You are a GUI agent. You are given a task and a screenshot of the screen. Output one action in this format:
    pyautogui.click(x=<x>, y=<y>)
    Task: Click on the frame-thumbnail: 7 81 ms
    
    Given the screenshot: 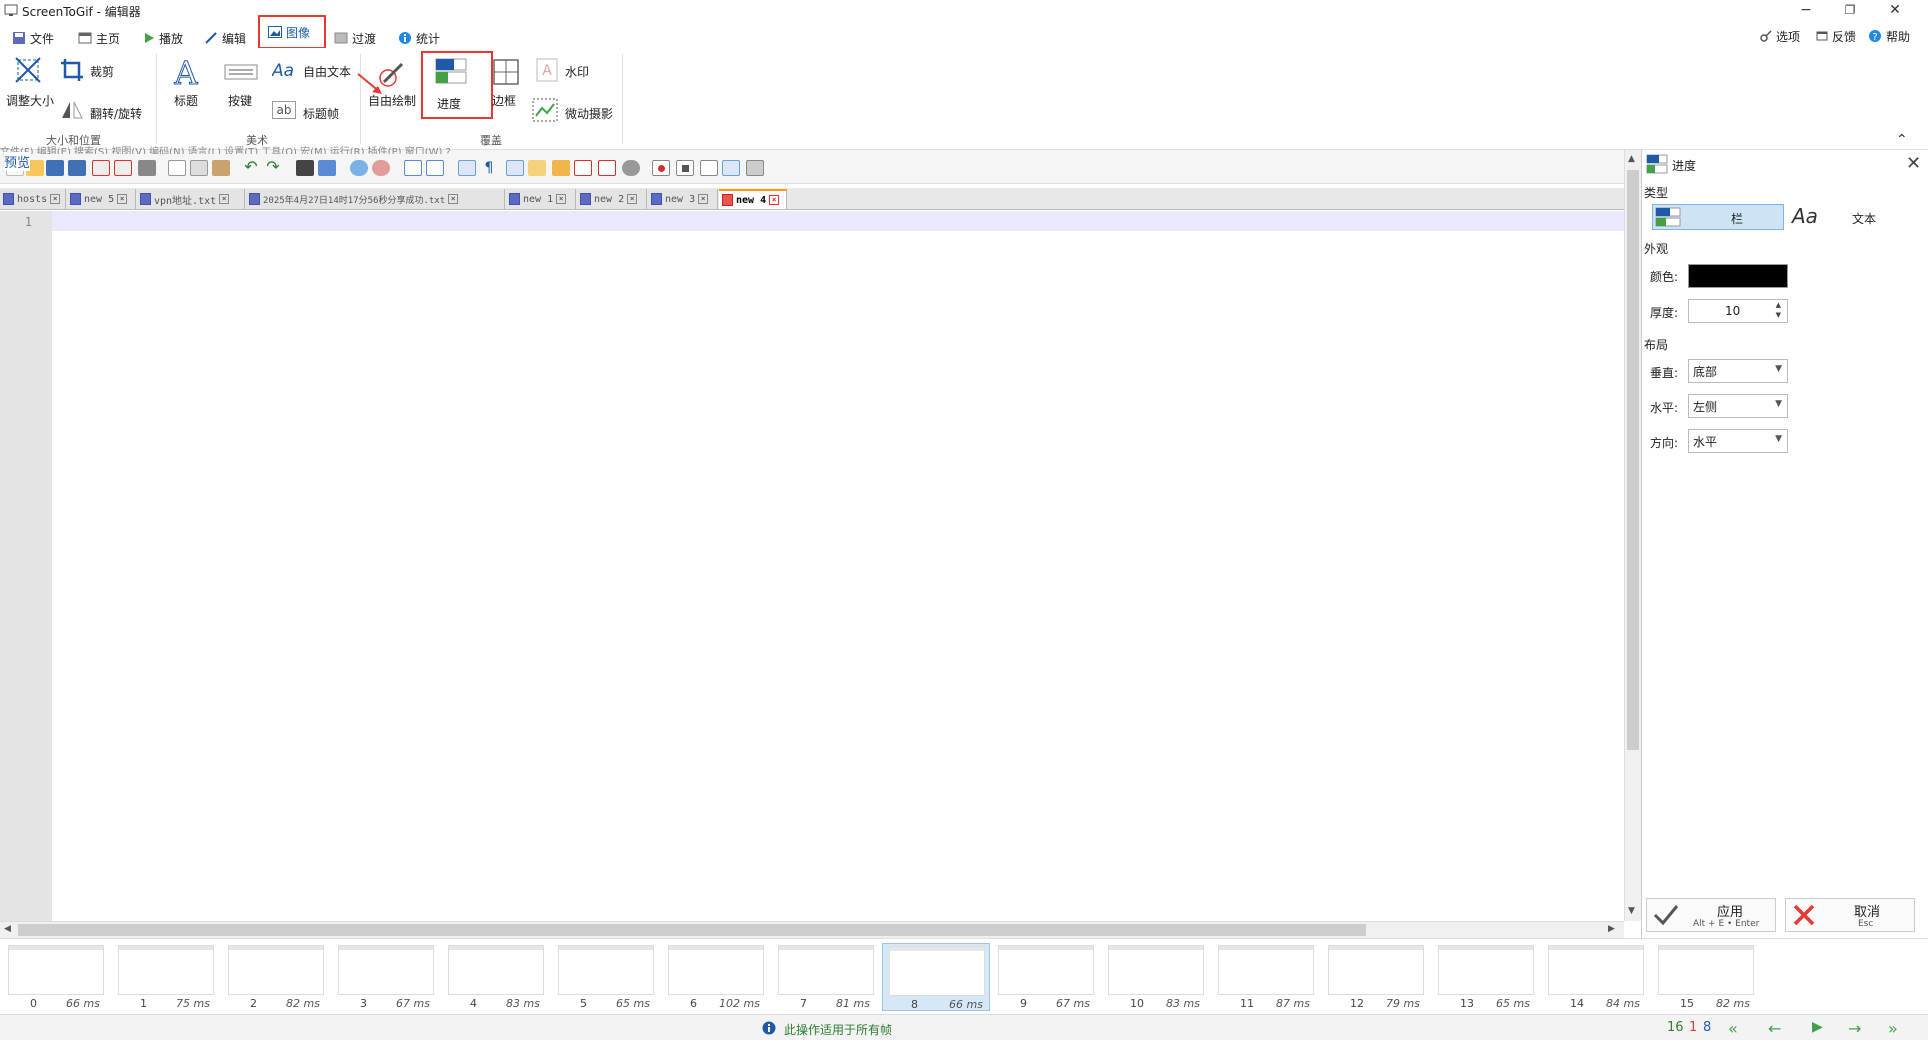 What is the action you would take?
    pyautogui.click(x=825, y=977)
    